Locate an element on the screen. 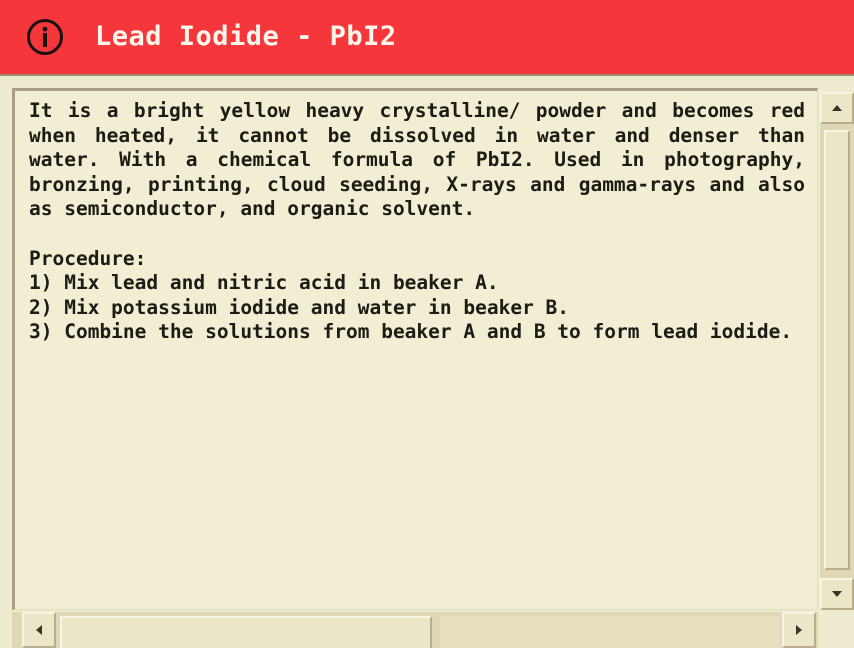  scrollbar-corner is located at coordinates (837, 630).